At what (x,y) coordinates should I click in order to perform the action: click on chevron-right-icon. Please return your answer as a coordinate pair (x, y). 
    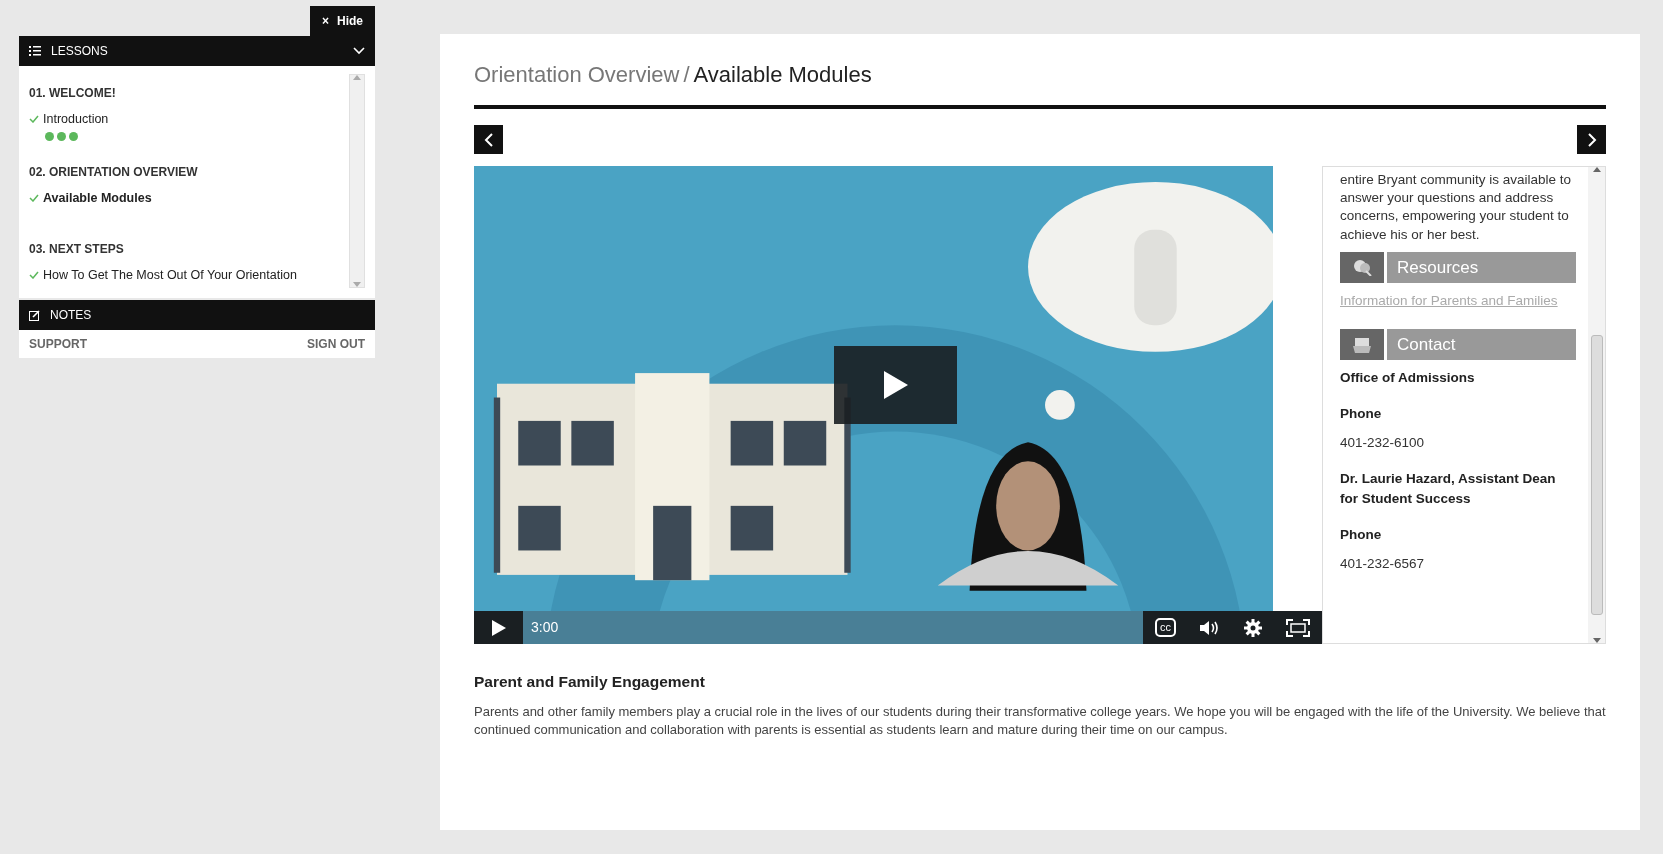
    Looking at the image, I should click on (1591, 139).